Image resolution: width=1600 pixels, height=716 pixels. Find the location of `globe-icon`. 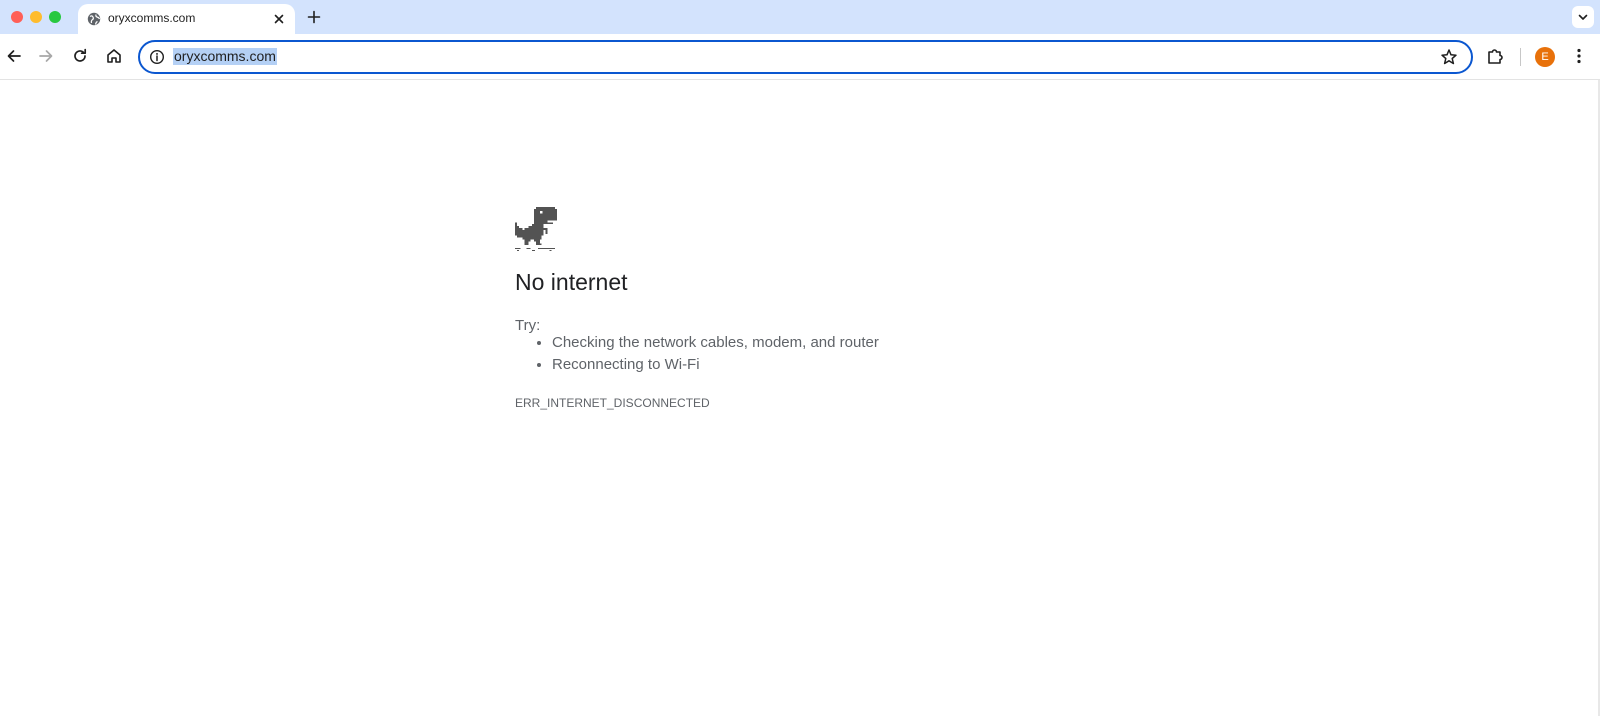

globe-icon is located at coordinates (94, 19).